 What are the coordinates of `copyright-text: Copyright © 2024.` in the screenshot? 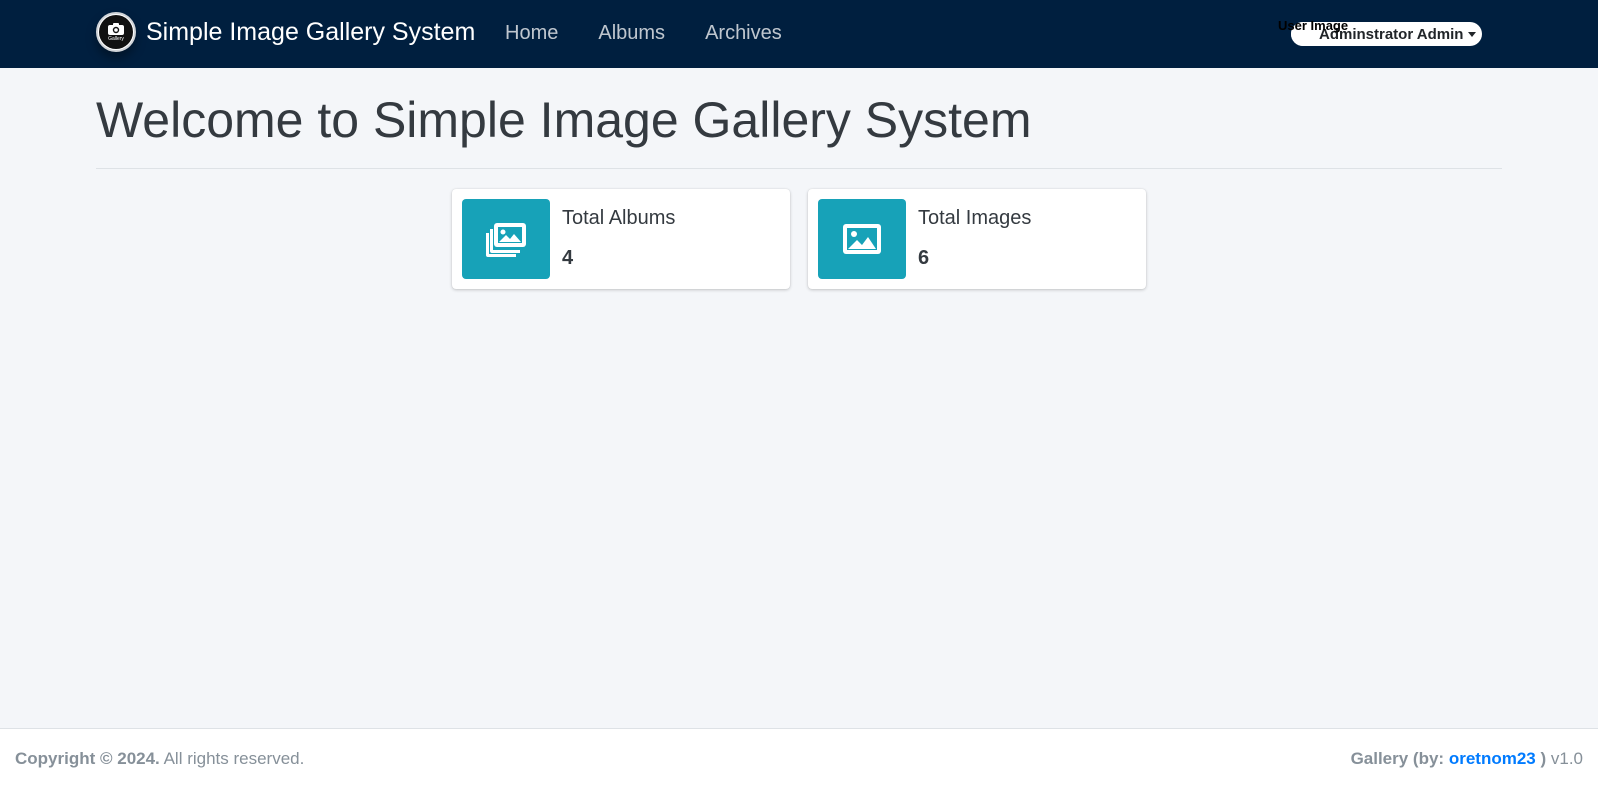 It's located at (87, 758).